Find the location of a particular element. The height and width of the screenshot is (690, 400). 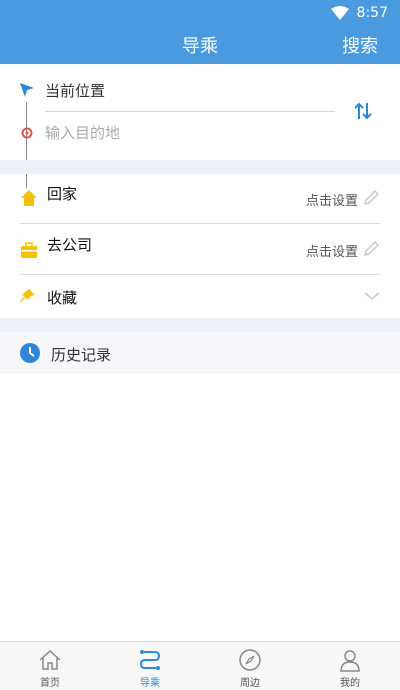

route-icon is located at coordinates (150, 660).